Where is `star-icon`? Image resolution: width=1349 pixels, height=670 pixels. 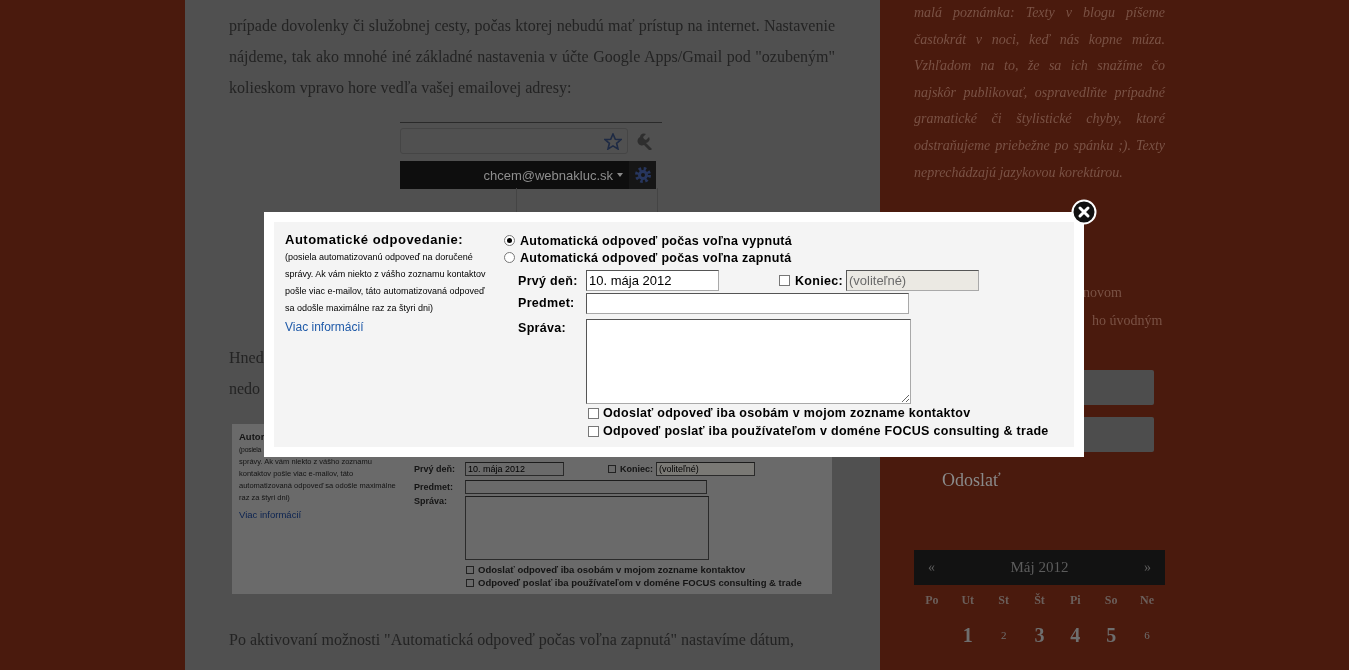
star-icon is located at coordinates (613, 141).